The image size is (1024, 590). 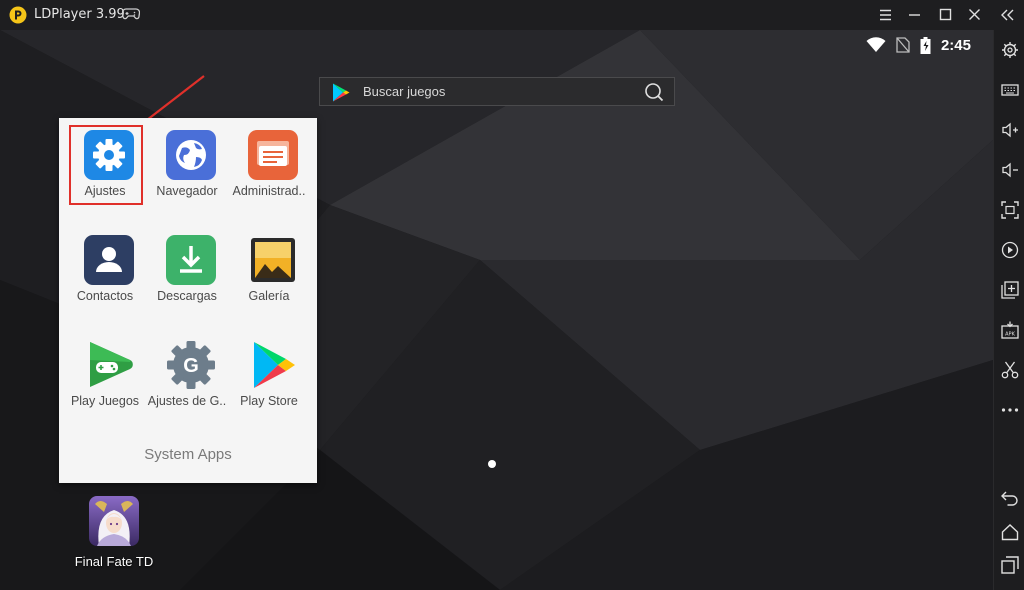 I want to click on battery-charging-icon, so click(x=925, y=45).